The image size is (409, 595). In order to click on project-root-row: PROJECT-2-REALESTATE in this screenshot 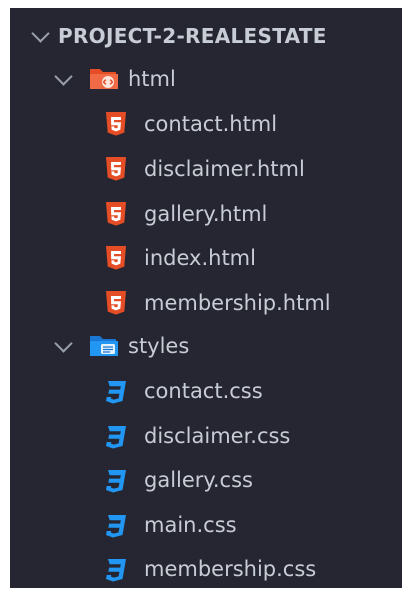, I will do `click(206, 36)`.